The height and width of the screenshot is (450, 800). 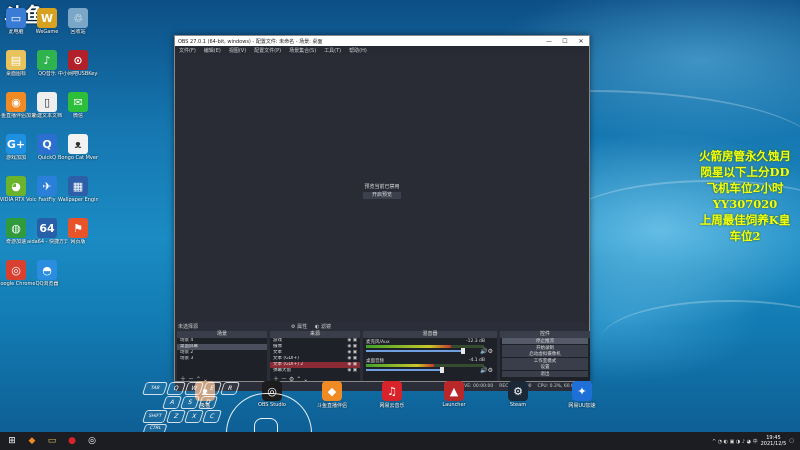 What do you see at coordinates (47, 270) in the screenshot?
I see `qq-browser-icon: ◓` at bounding box center [47, 270].